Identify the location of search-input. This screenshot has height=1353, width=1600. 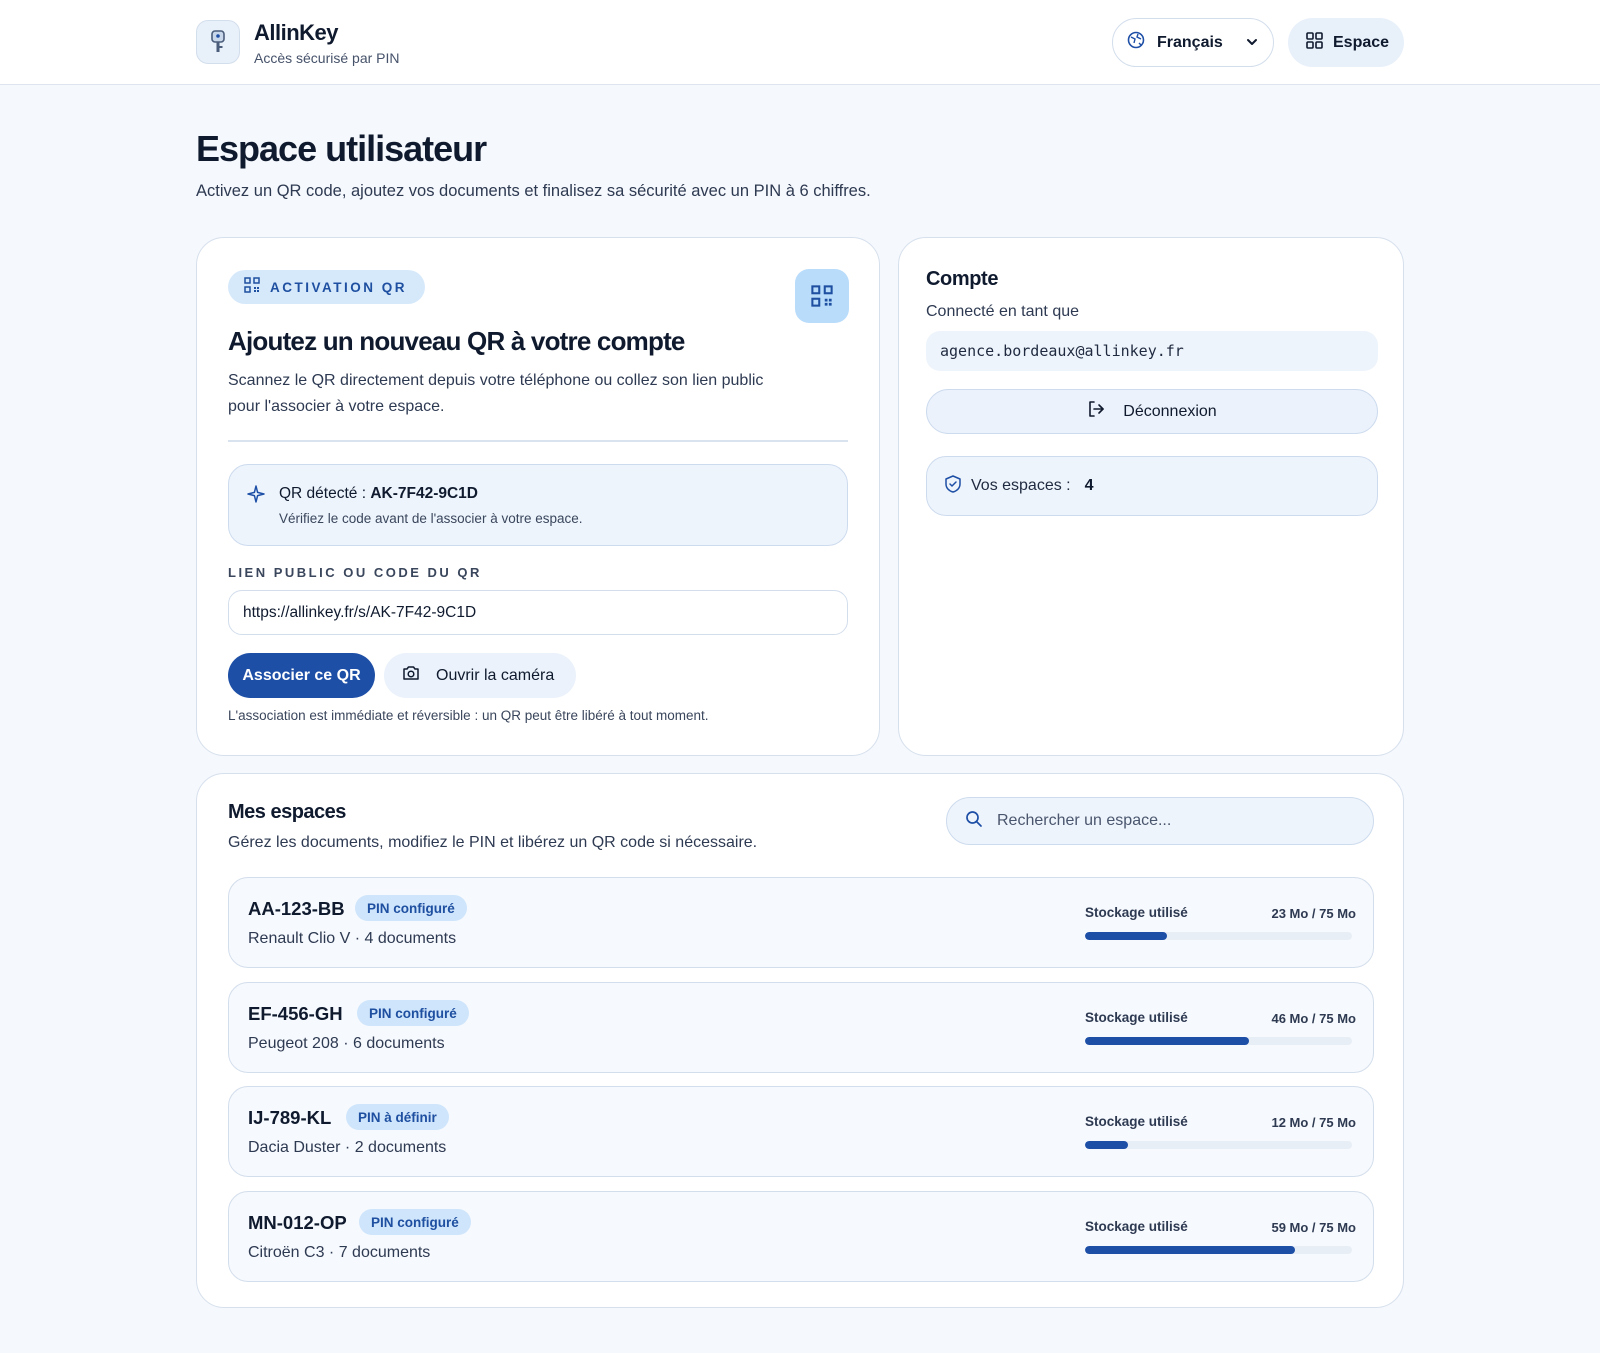
(1177, 821).